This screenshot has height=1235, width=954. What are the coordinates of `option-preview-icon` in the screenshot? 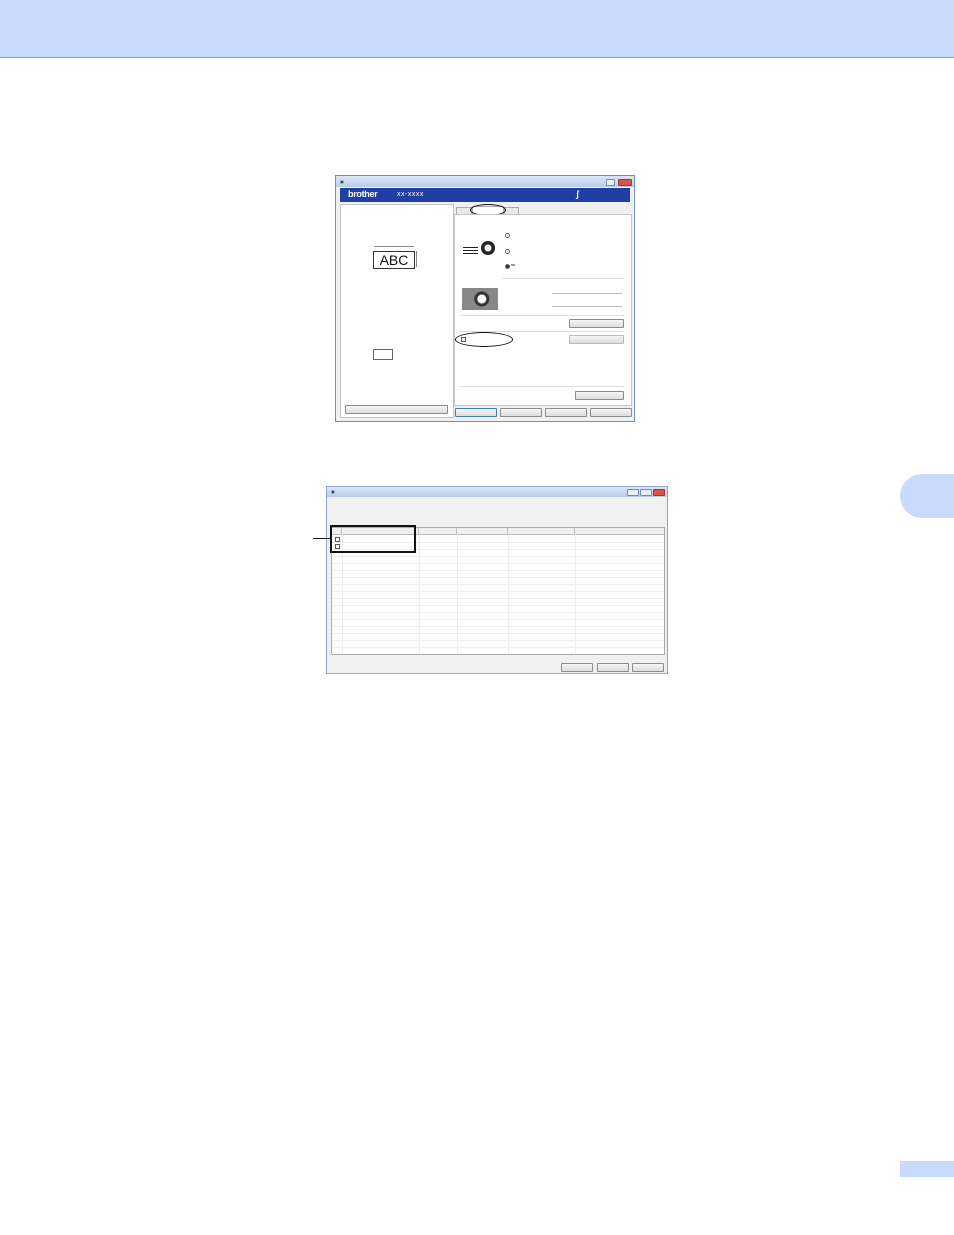 It's located at (383, 354).